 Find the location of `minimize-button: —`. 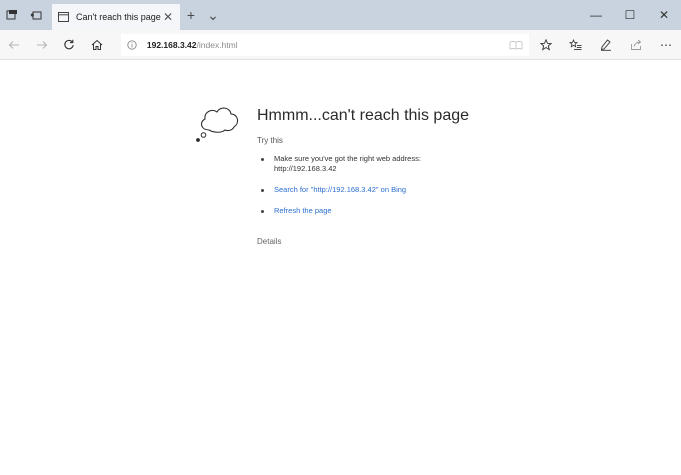

minimize-button: — is located at coordinates (596, 15).